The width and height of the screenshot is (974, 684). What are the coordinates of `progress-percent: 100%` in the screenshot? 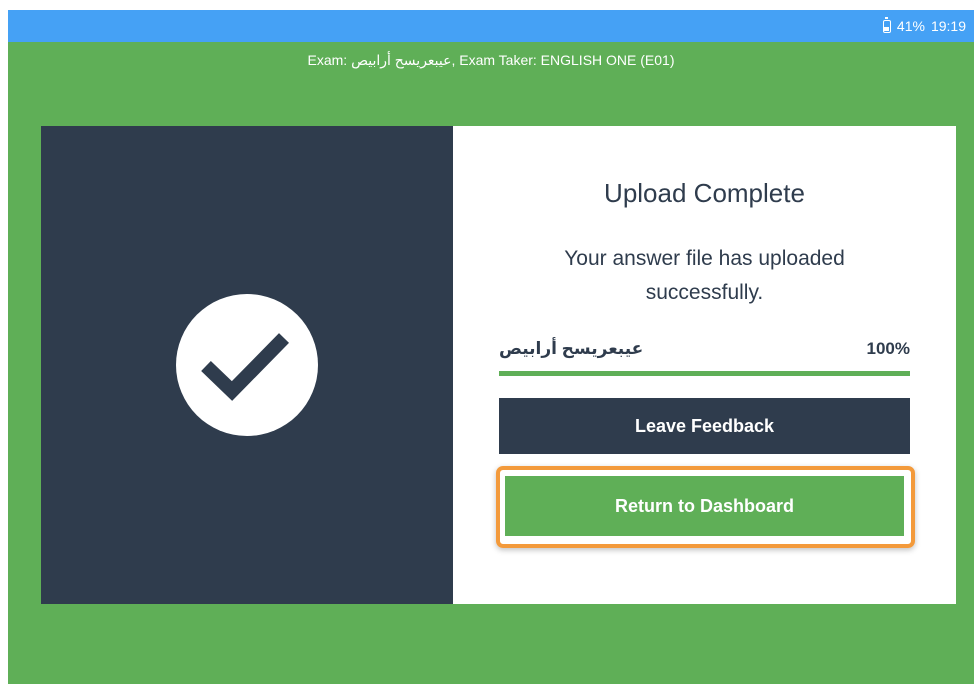 It's located at (888, 348).